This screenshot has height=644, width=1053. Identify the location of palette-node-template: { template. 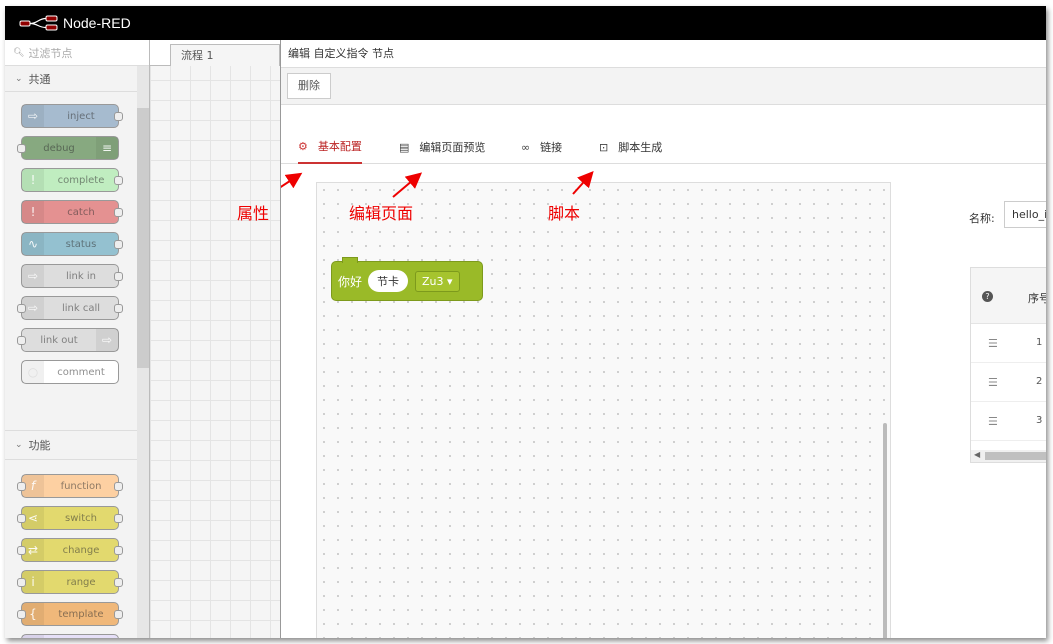
(70, 614).